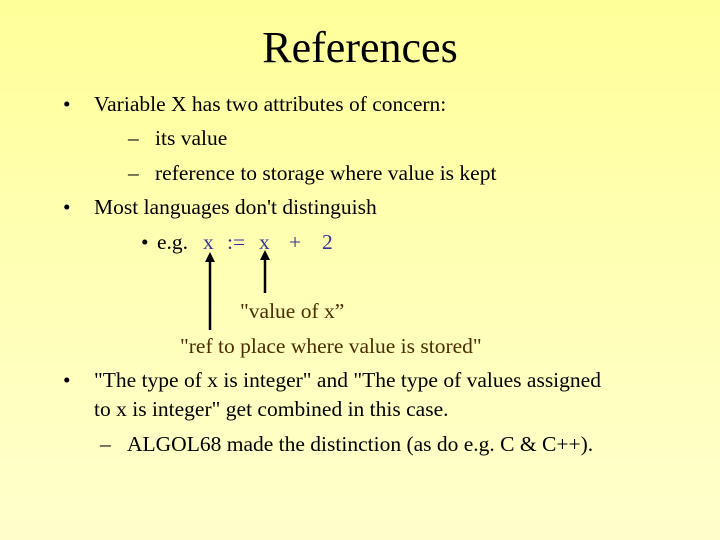 The image size is (720, 540). What do you see at coordinates (331, 346) in the screenshot?
I see `annotation-ref-to-place: "ref to place where value is stored"` at bounding box center [331, 346].